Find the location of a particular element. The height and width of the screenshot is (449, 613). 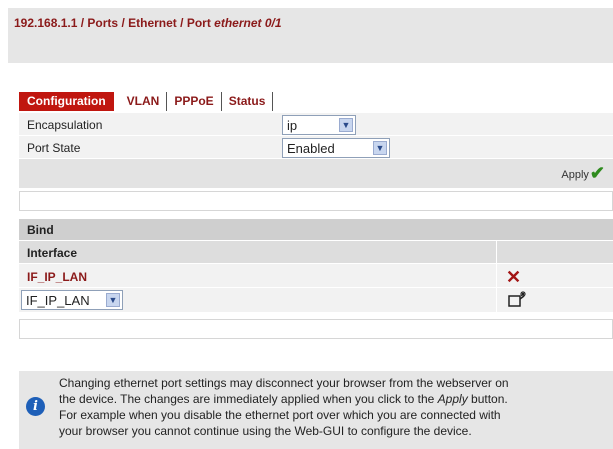

interface-header-row: Interface is located at coordinates (316, 252).